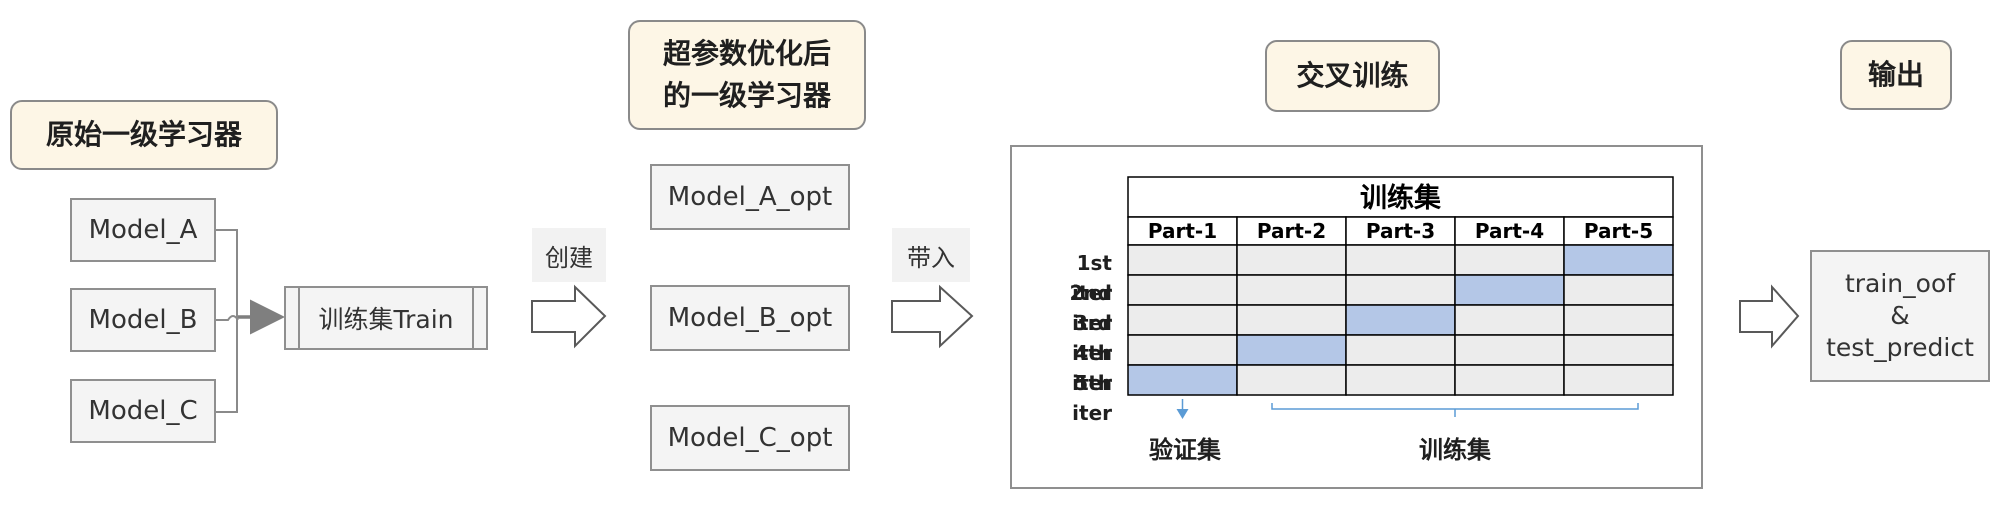 The height and width of the screenshot is (506, 1996). I want to click on part-header: Part-4, so click(1509, 231).